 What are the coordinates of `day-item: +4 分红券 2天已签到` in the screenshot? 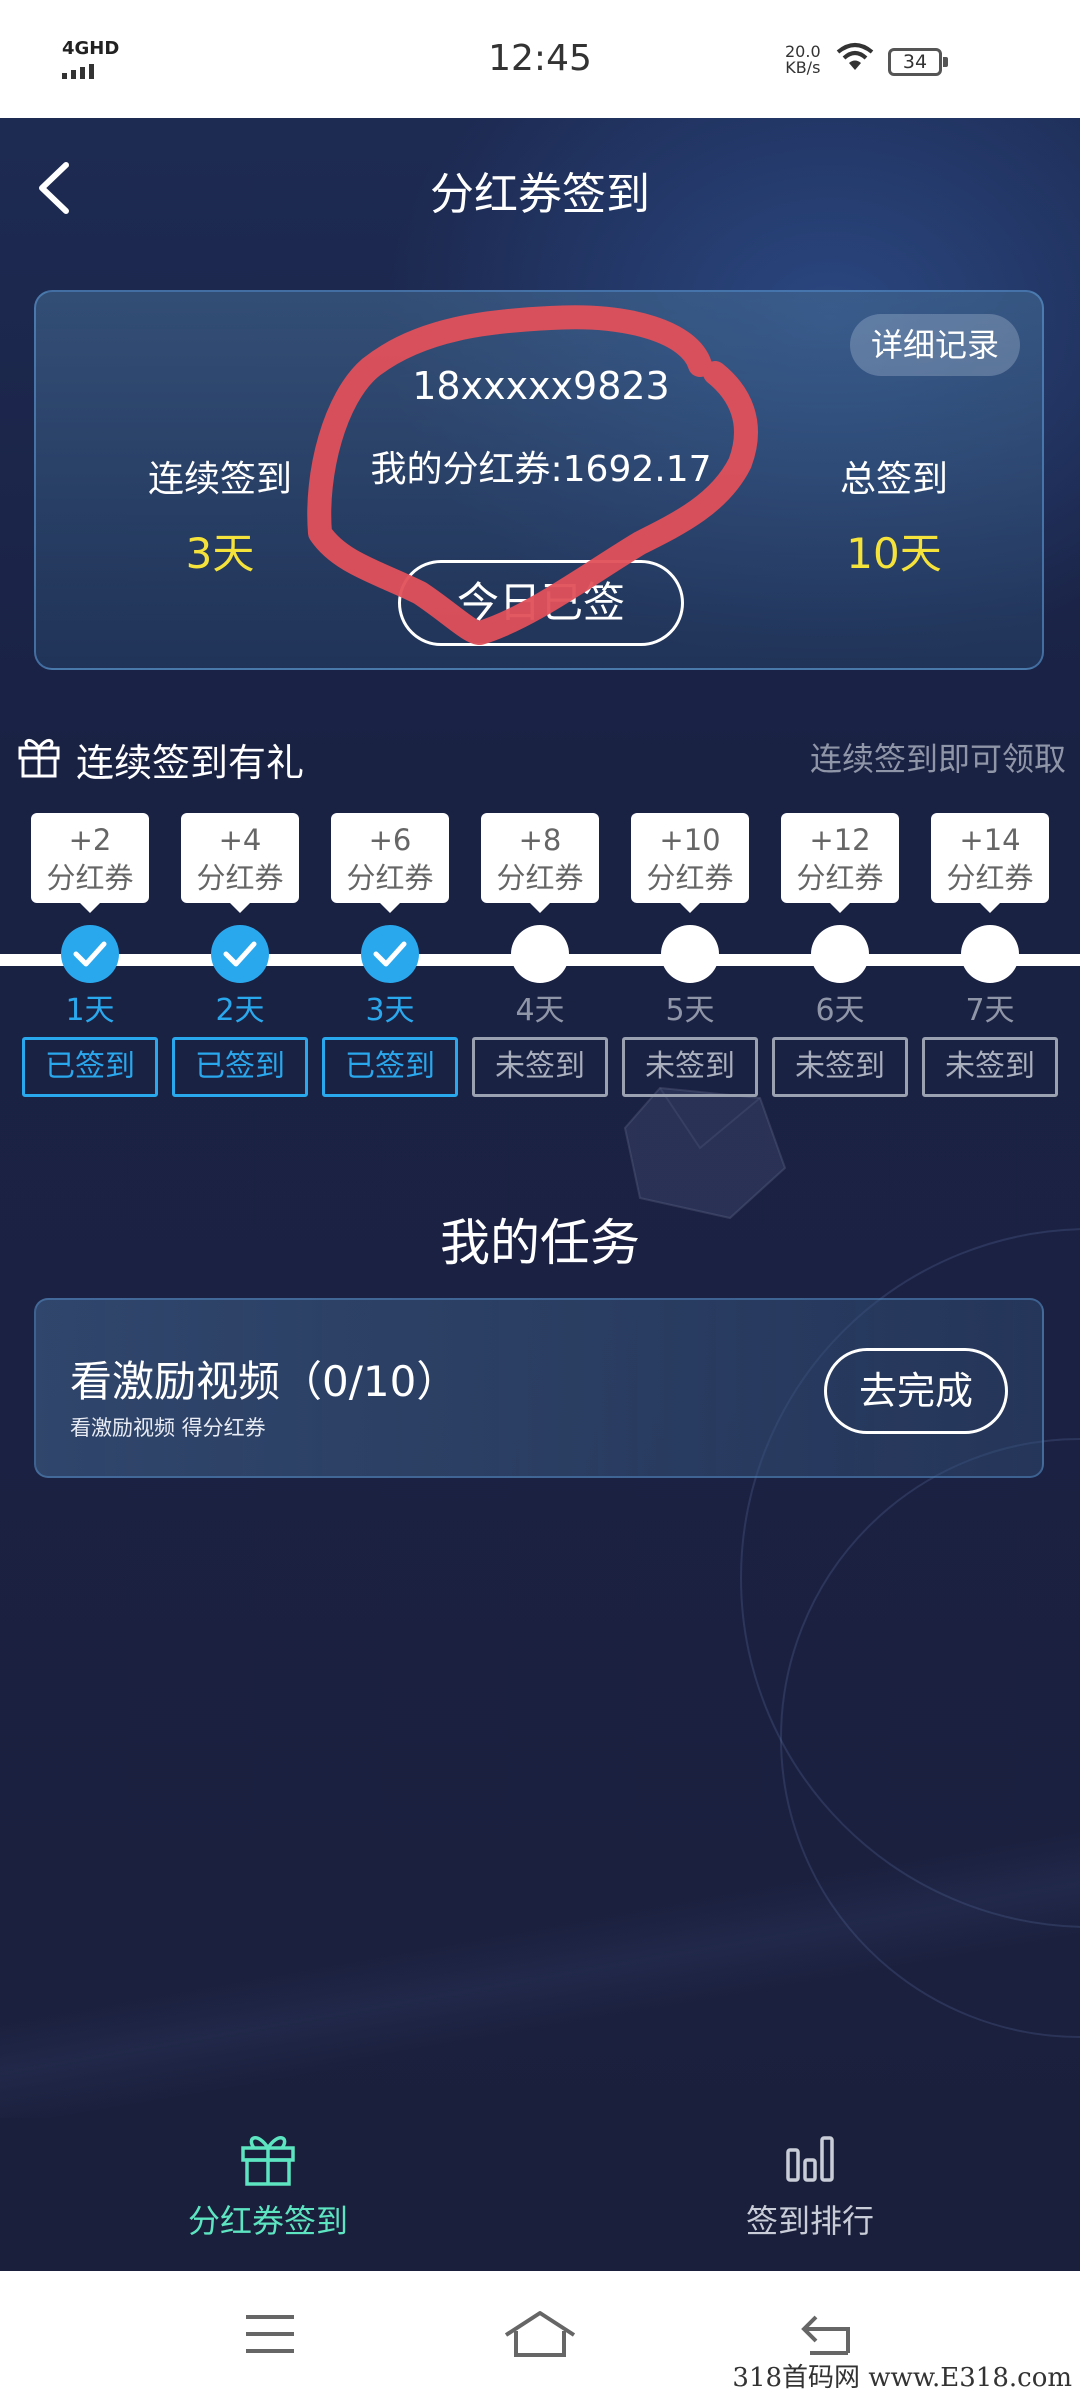 It's located at (240, 955).